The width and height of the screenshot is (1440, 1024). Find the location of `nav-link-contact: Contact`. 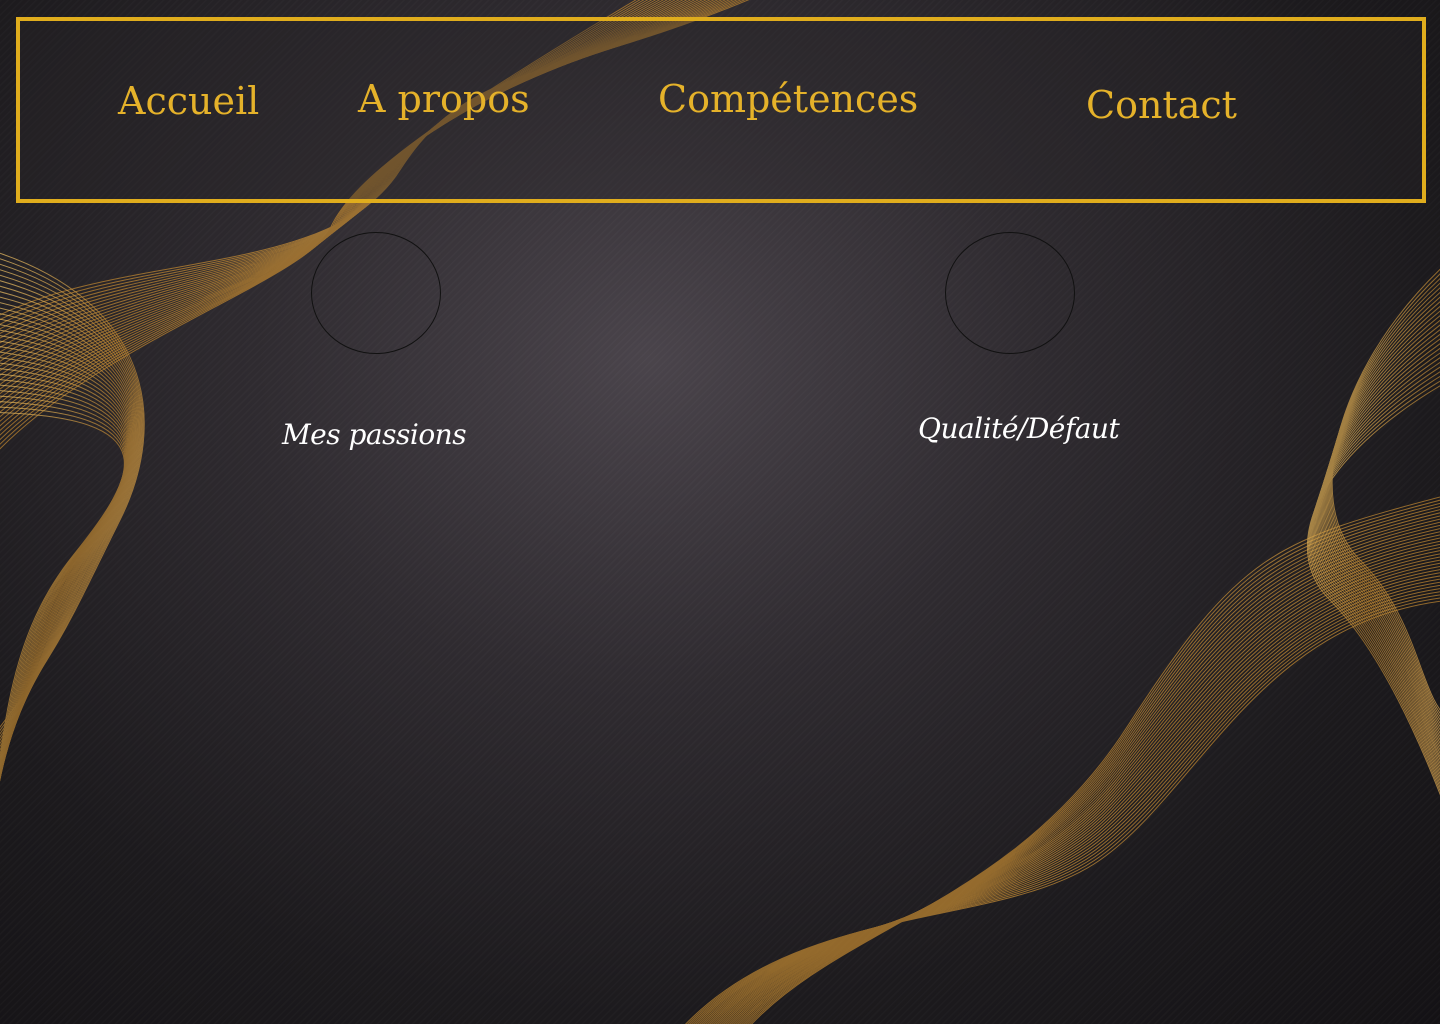

nav-link-contact: Contact is located at coordinates (1161, 105).